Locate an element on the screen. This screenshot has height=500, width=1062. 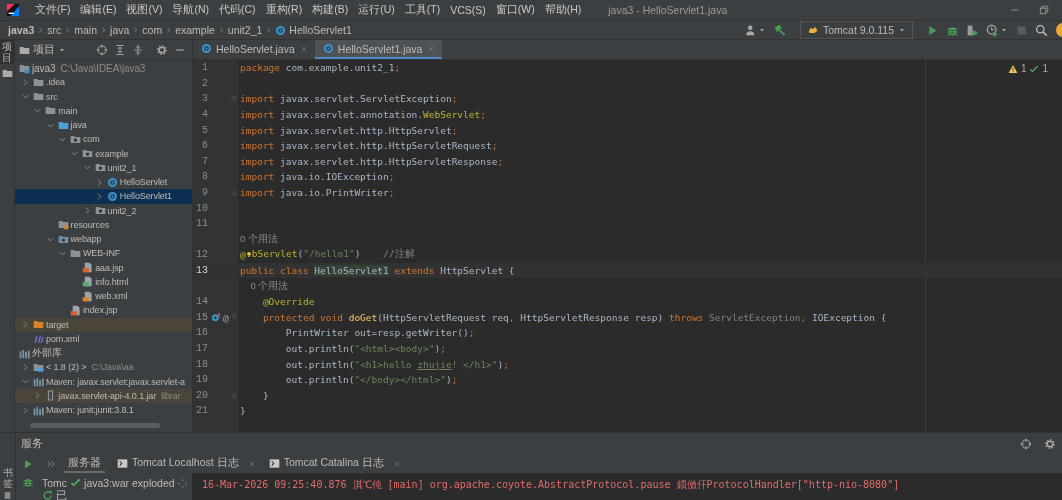
code-line: import javax.servlet.http.HttpServletRequest; is located at coordinates (369, 146).